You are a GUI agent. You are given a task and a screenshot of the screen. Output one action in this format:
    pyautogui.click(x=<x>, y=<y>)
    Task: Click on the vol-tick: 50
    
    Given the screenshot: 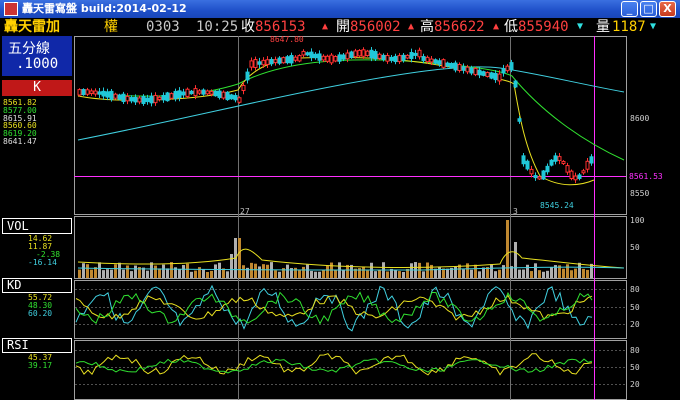 What is the action you would take?
    pyautogui.click(x=635, y=247)
    